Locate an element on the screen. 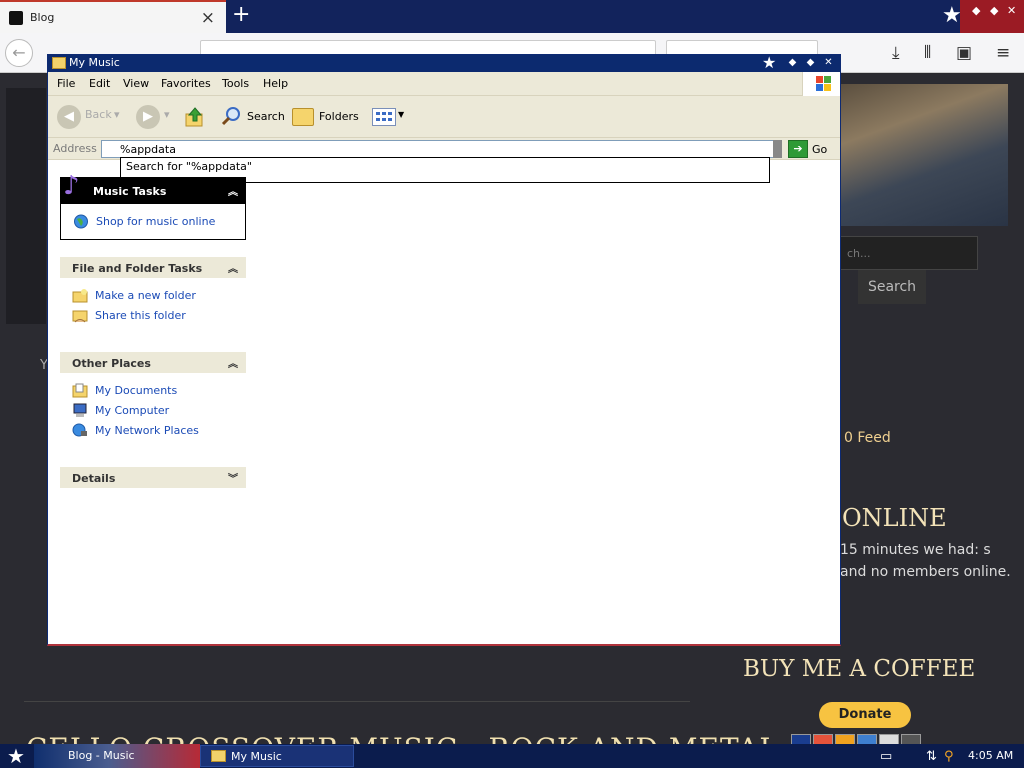 The width and height of the screenshot is (1024, 768). site-search-button: Search is located at coordinates (892, 287).